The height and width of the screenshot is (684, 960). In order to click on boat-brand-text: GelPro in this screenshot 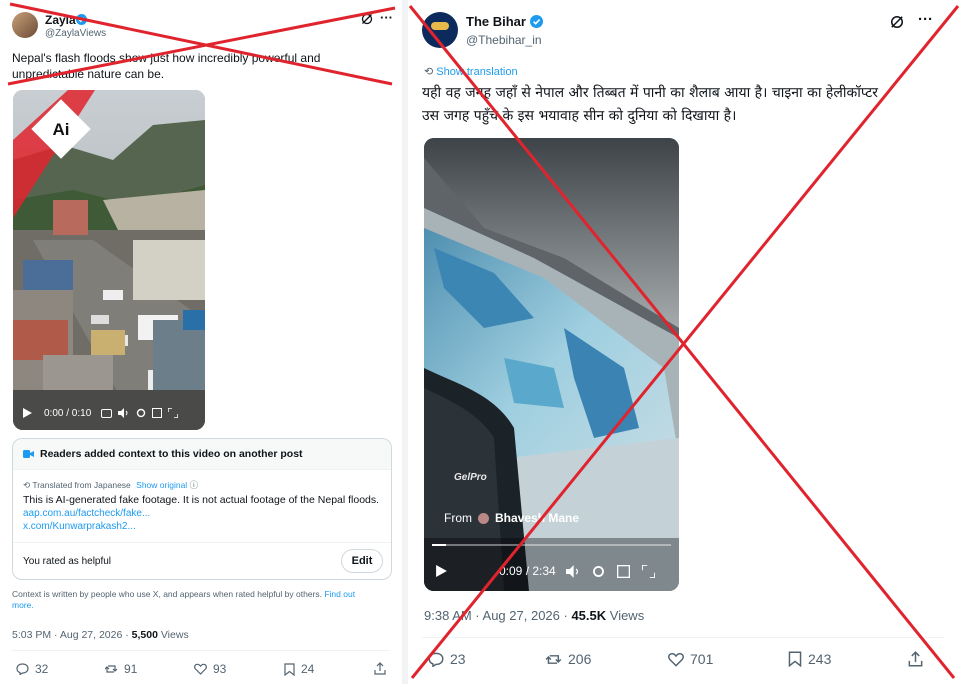, I will do `click(470, 477)`.